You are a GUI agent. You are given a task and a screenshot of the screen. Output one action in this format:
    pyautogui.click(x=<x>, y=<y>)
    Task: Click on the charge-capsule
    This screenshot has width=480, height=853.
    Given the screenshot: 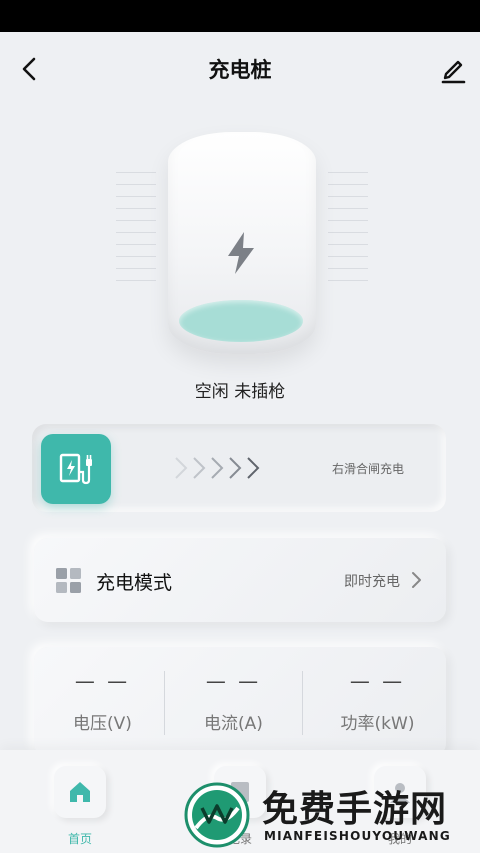 What is the action you would take?
    pyautogui.click(x=242, y=243)
    